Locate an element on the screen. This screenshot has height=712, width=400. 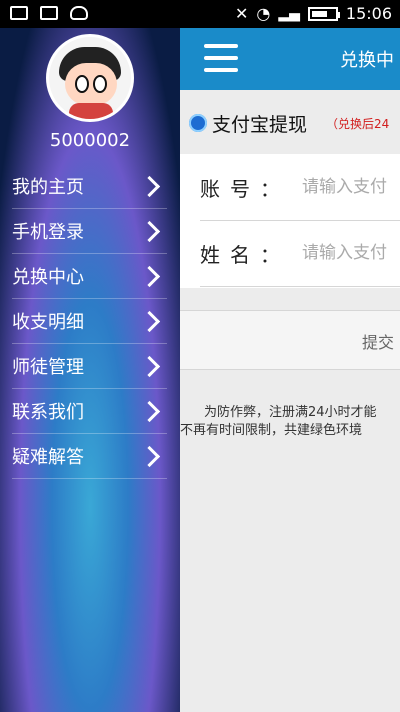
sidebar-item-phone-login: 手机登录 is located at coordinates (89, 231).